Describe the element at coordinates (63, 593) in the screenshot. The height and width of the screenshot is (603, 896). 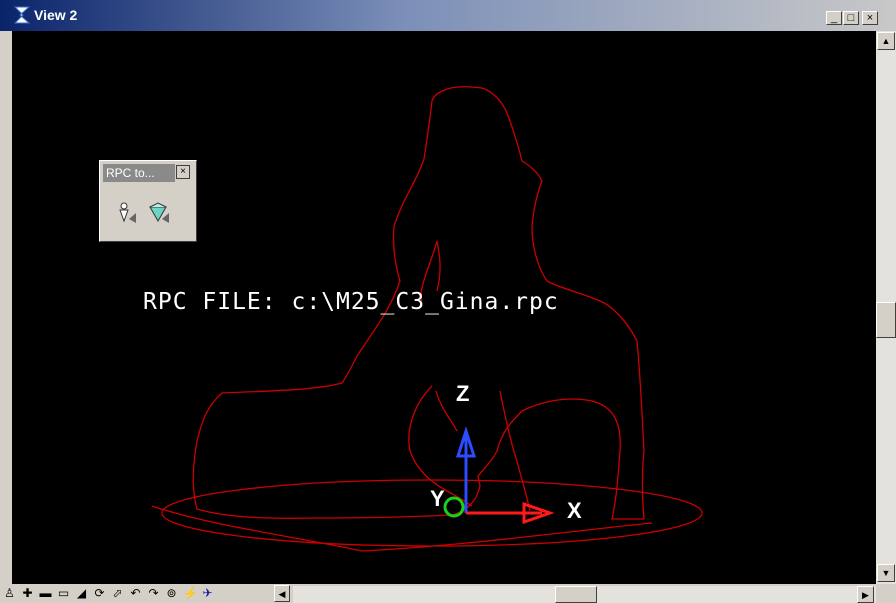
I see `window-area-icon: ▭` at that location.